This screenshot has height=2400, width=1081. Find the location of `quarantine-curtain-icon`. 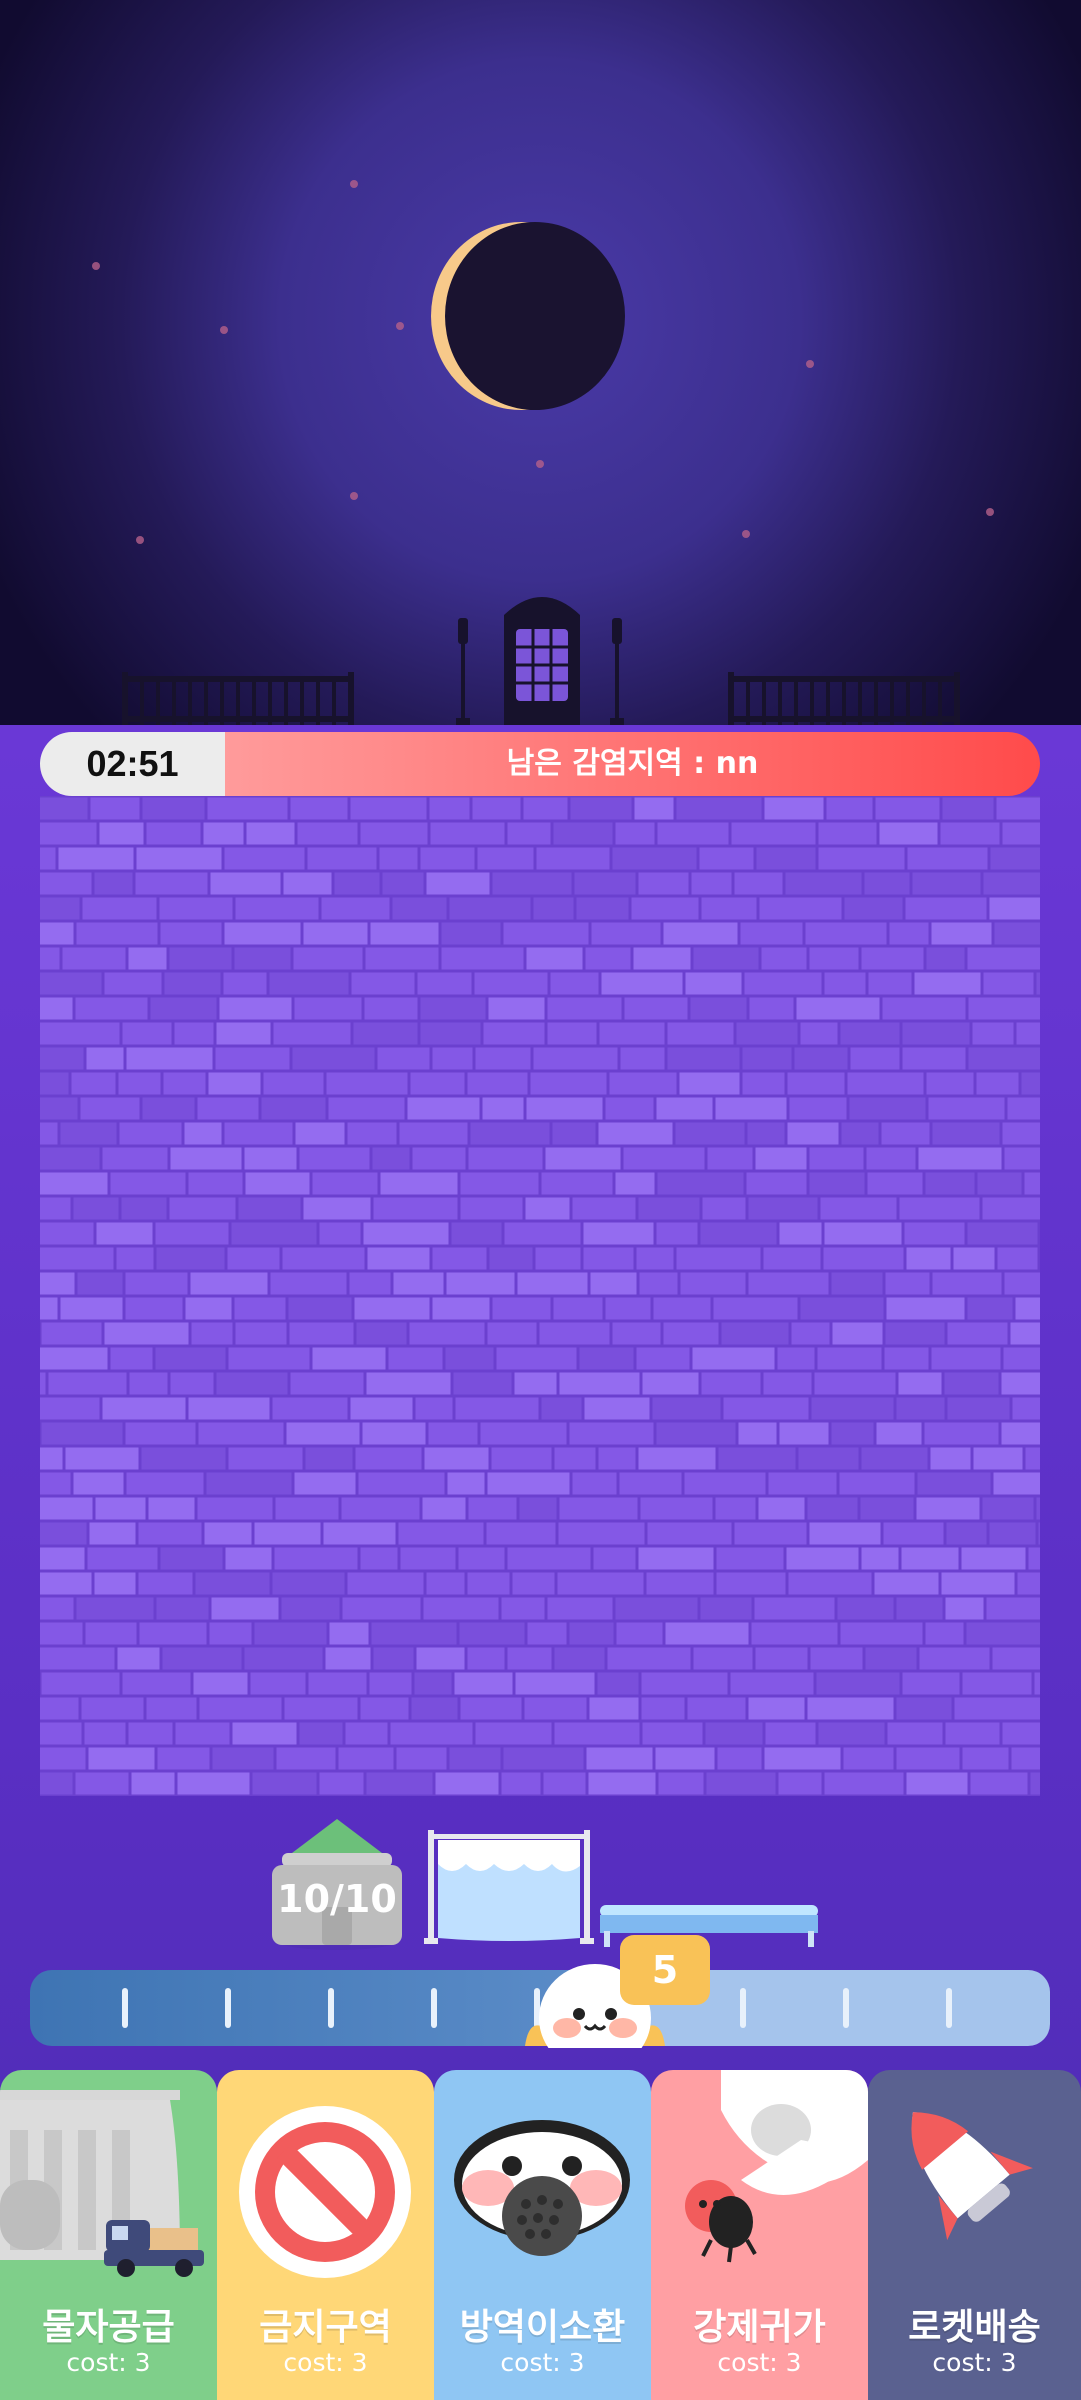

quarantine-curtain-icon is located at coordinates (509, 1886).